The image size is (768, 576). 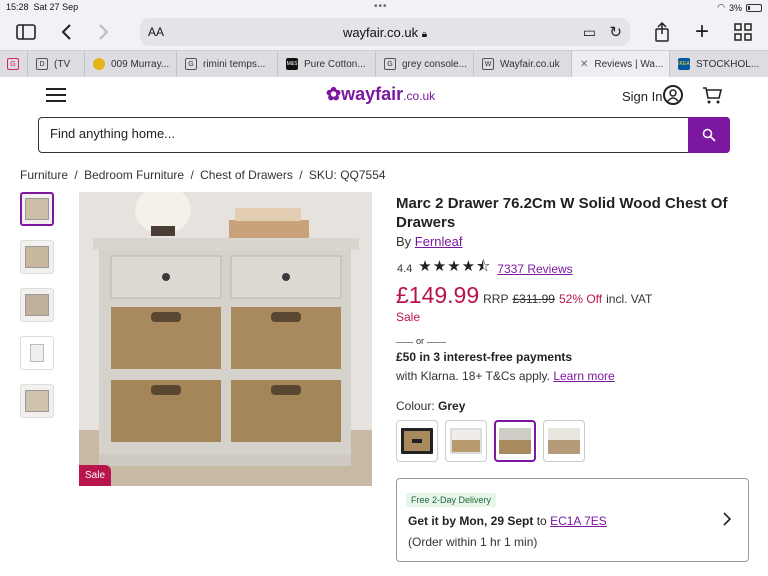 What do you see at coordinates (62, 64) in the screenshot?
I see `tab-label: (TV` at bounding box center [62, 64].